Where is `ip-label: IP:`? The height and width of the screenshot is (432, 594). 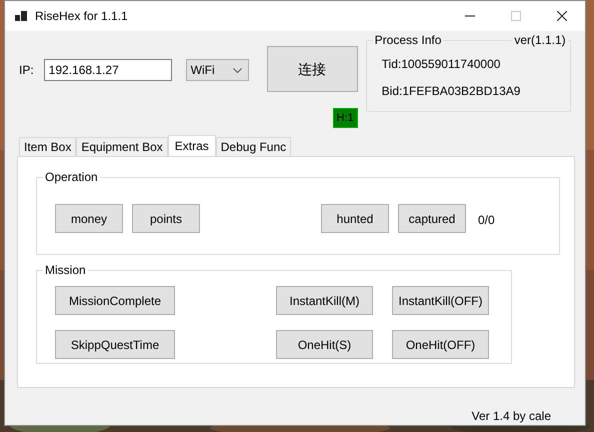 ip-label: IP: is located at coordinates (26, 70).